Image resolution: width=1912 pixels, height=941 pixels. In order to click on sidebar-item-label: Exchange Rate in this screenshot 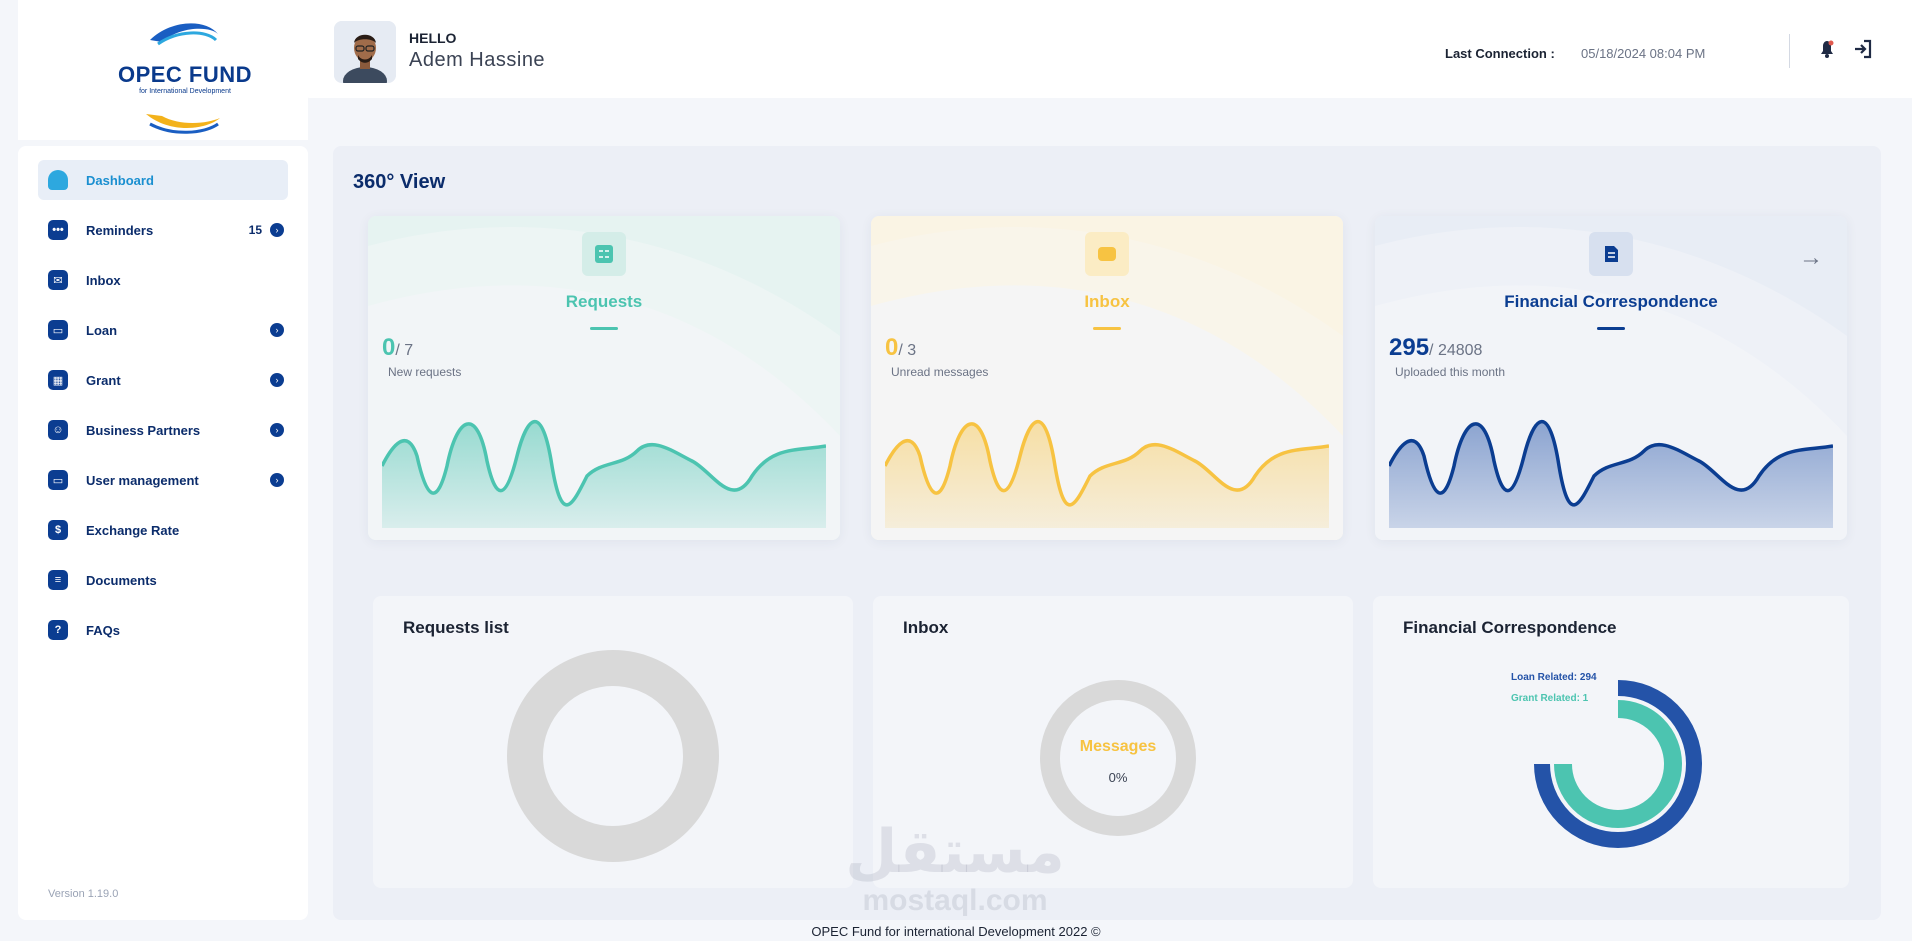, I will do `click(133, 530)`.